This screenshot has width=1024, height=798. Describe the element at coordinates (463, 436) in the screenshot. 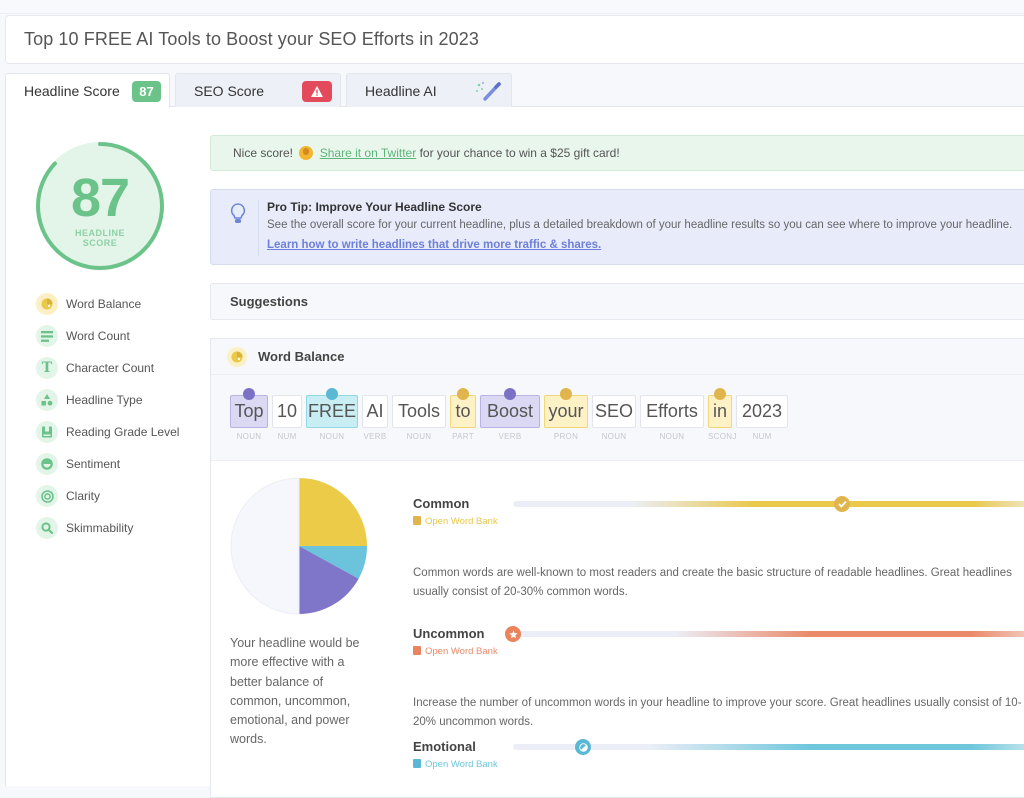

I see `part-of-speech-label: PART` at that location.